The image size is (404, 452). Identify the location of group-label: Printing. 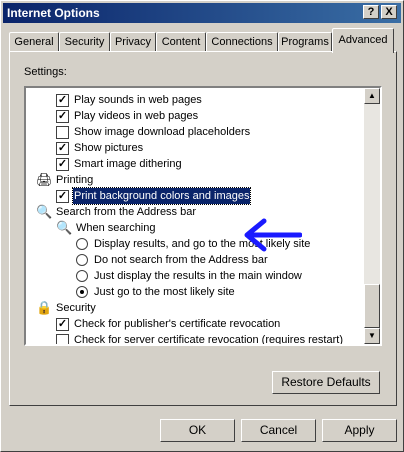
(75, 180).